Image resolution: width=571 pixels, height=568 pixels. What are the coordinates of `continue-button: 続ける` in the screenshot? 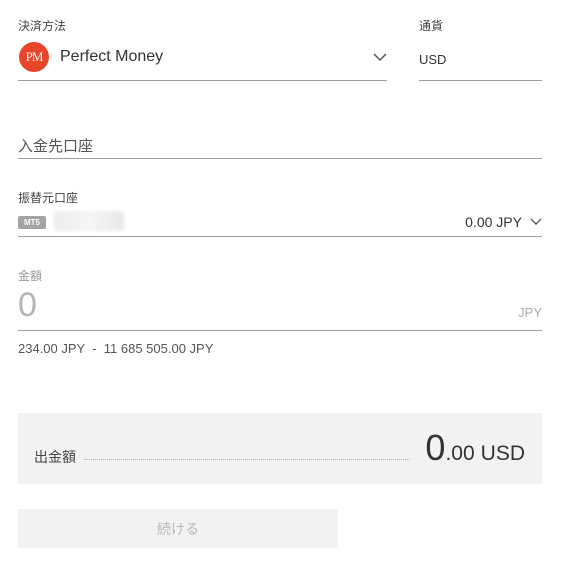 It's located at (178, 528).